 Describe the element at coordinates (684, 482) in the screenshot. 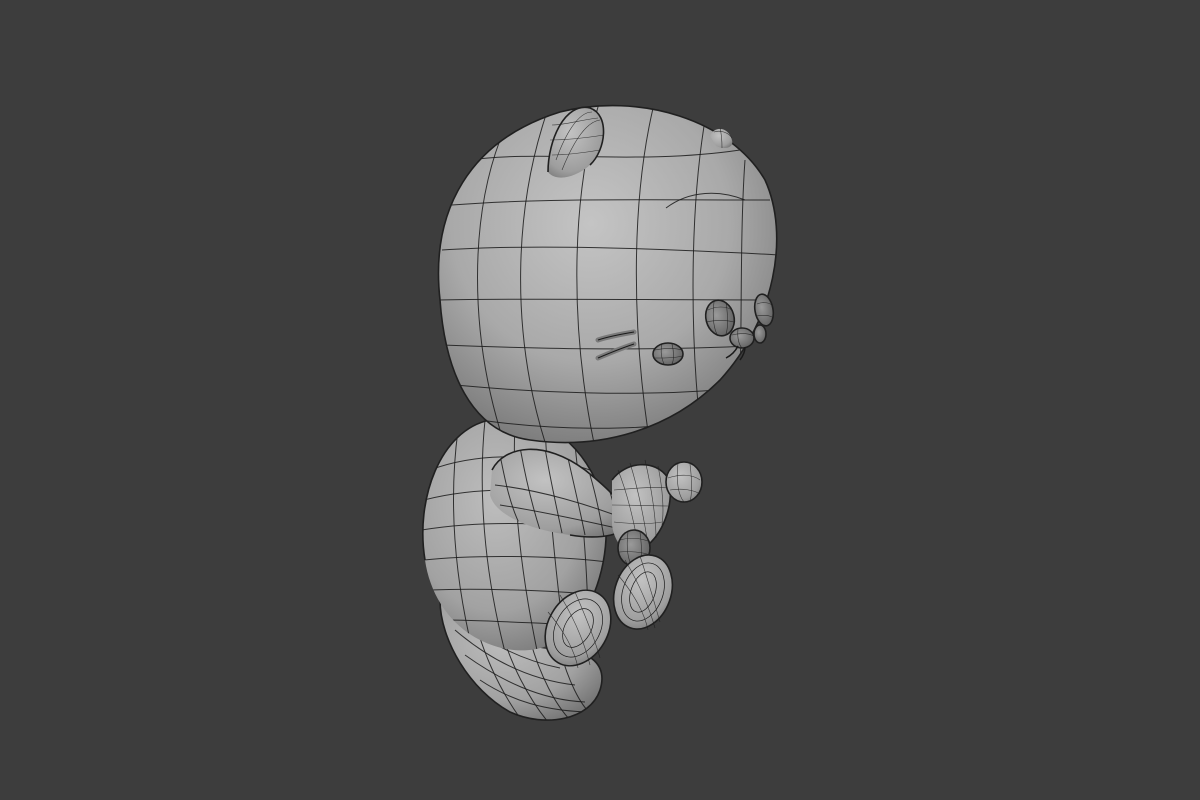

I see `bear-thumb-mesh` at that location.